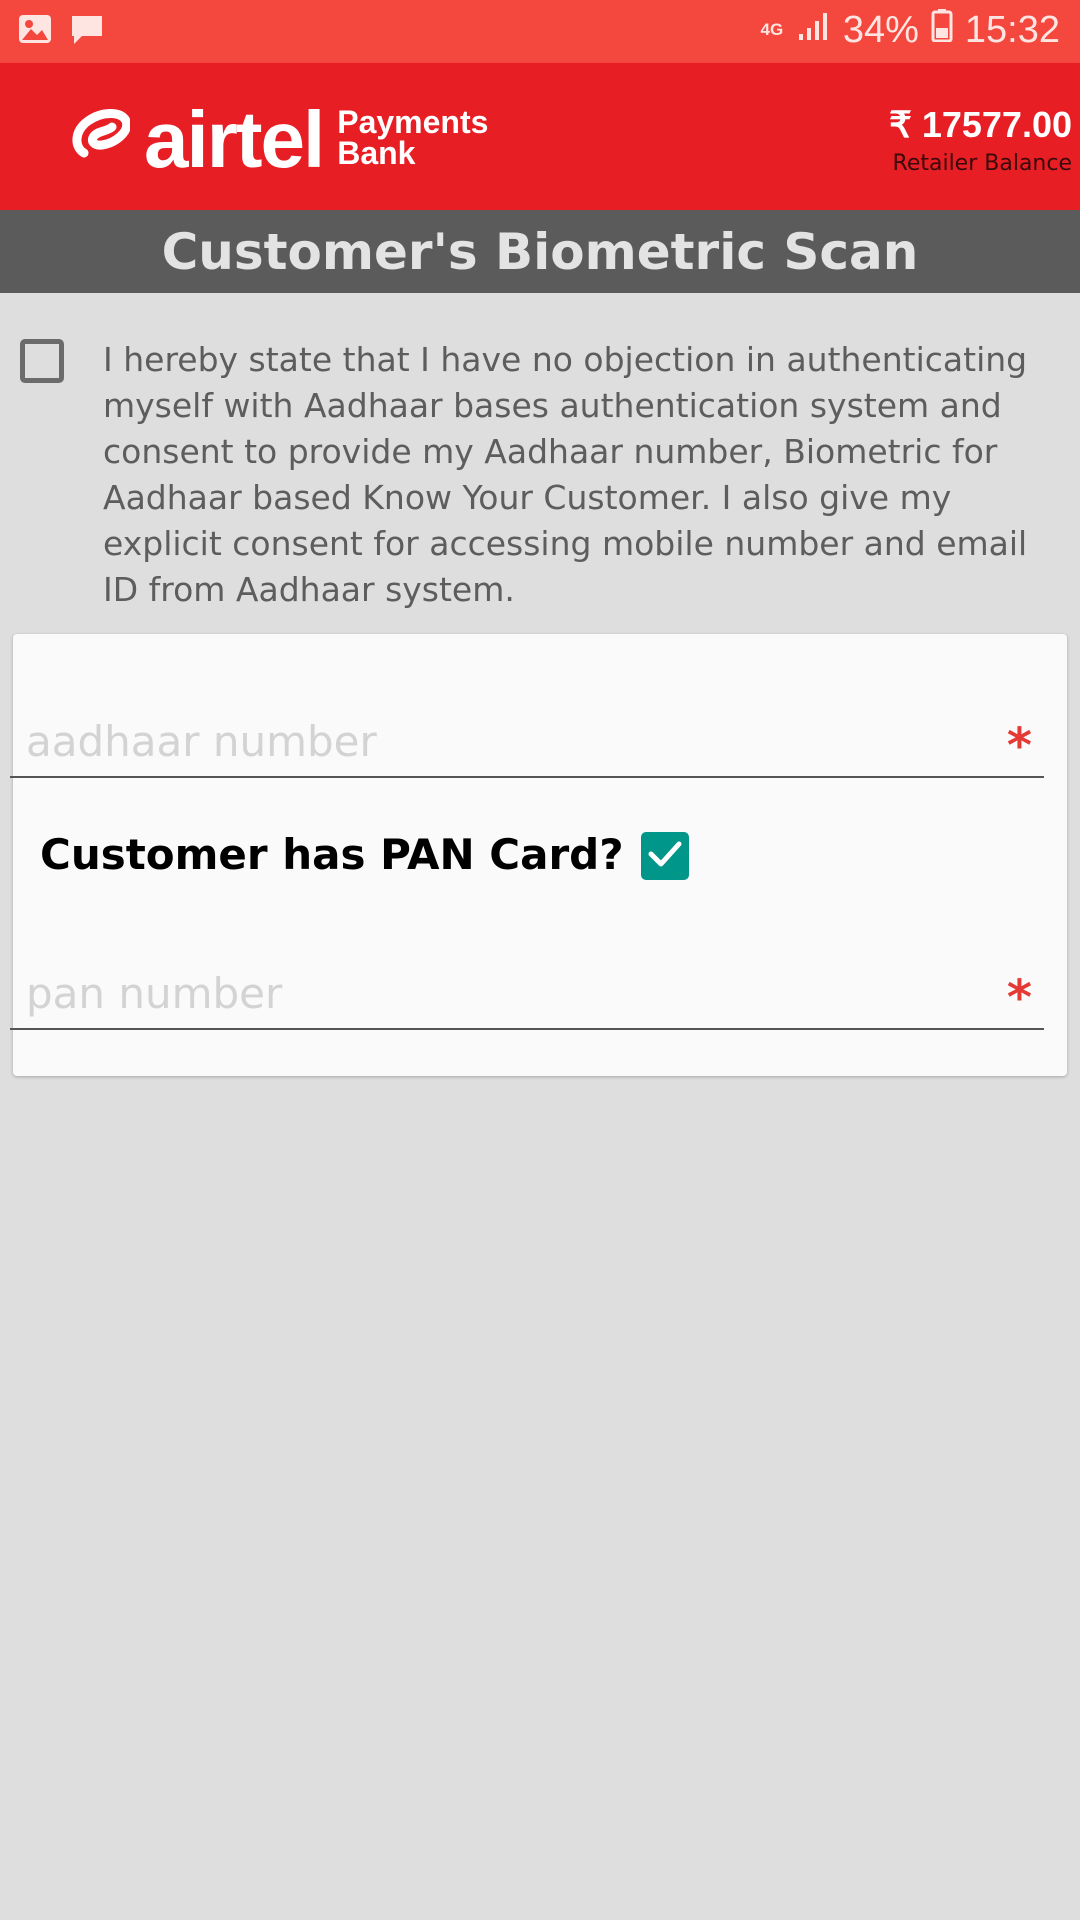 This screenshot has height=1920, width=1080. Describe the element at coordinates (332, 854) in the screenshot. I see `pan-card-question: Customer has PAN Card?` at that location.